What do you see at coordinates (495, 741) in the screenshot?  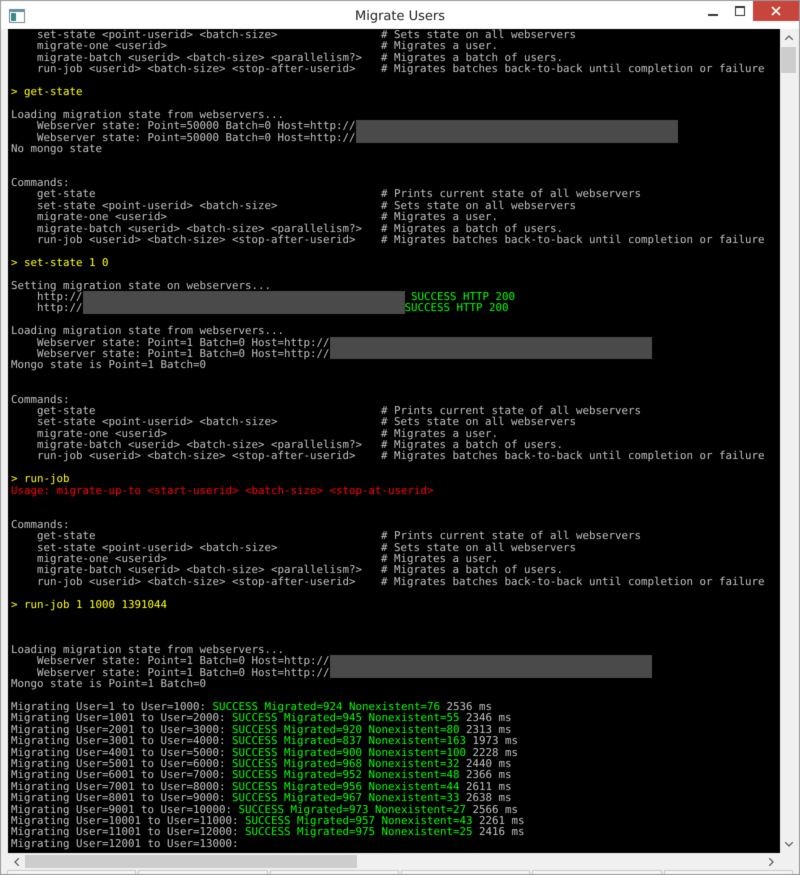 I see `output-text: 1973 ms` at bounding box center [495, 741].